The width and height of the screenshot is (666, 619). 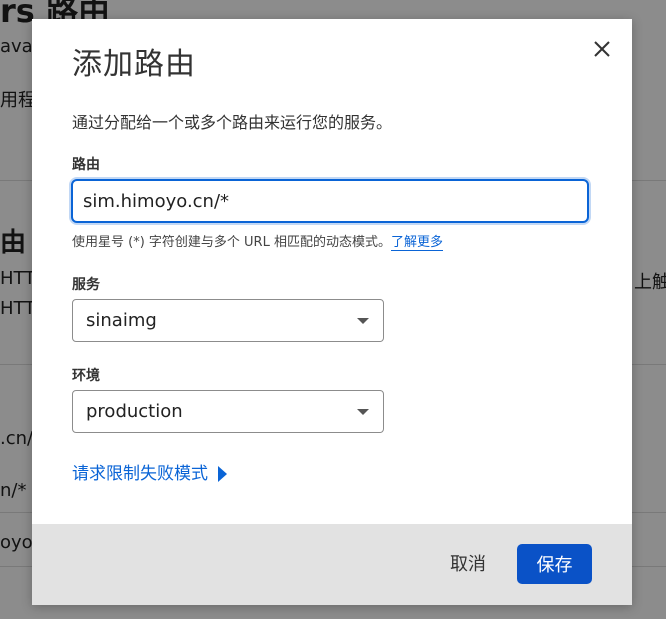 I want to click on route-hint-text: 使用星号 (*) 字符创建与多个 URL 相匹配的动态模式。, so click(x=231, y=242).